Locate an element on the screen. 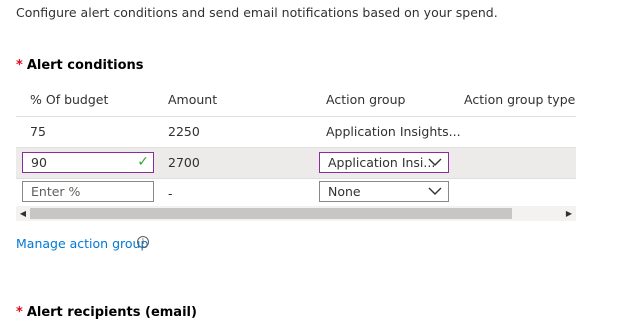 The width and height of the screenshot is (624, 333). scrollbar-thumb is located at coordinates (271, 213).